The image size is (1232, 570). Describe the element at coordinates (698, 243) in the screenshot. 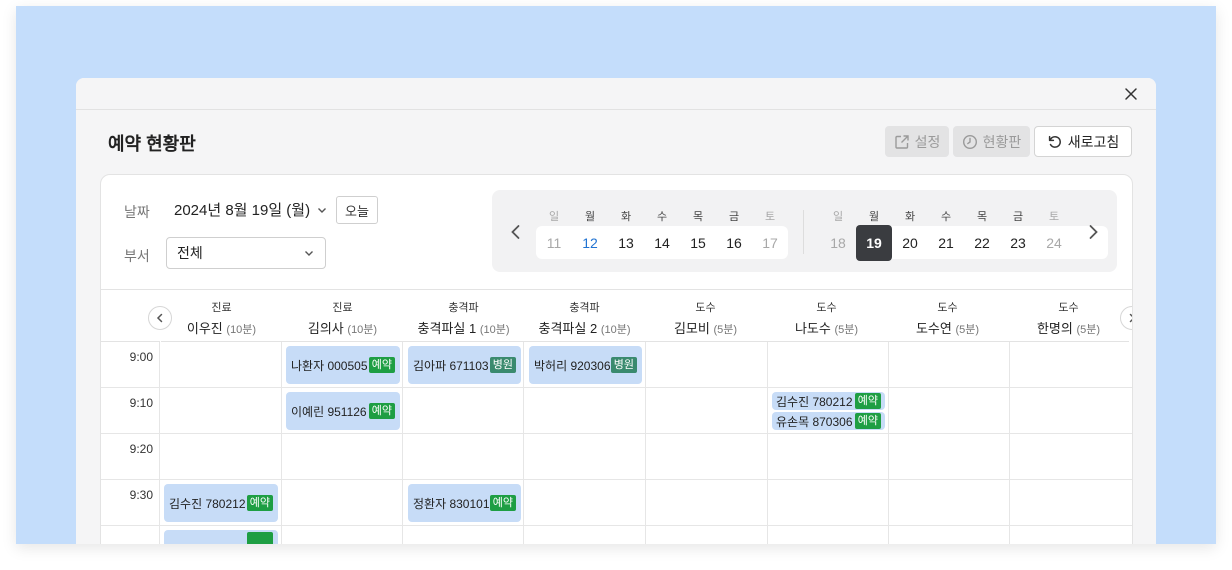

I see `day-number: 15` at that location.